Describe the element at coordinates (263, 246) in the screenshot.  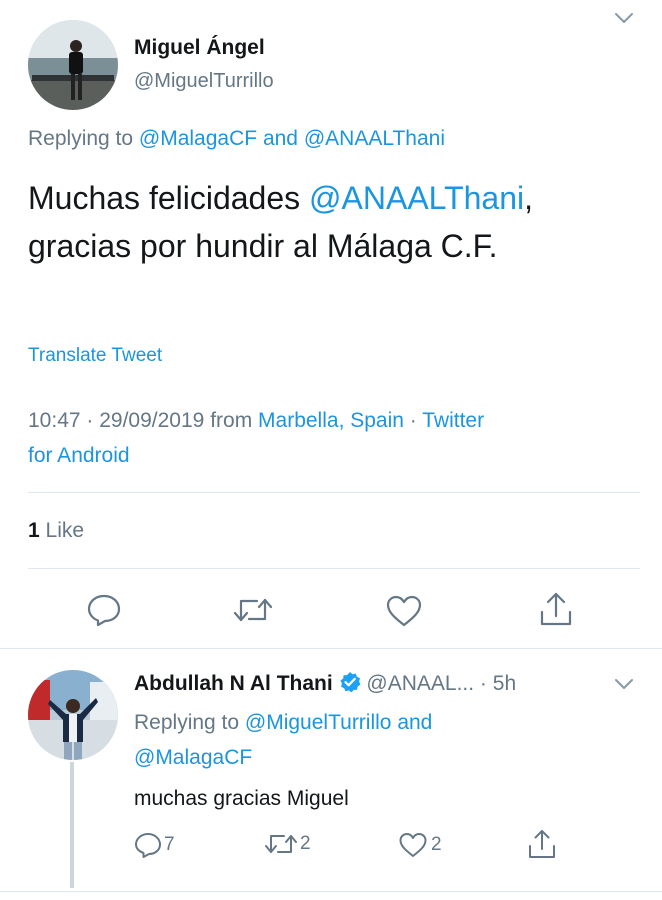
I see `tweet-text-line-2: gracias por hundir al Málaga C.F.` at that location.